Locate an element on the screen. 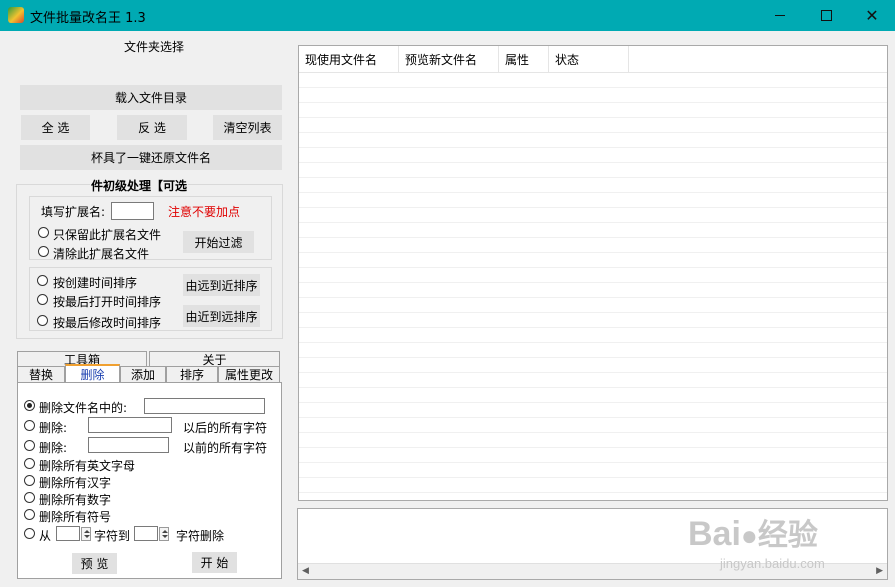  delete-before-radio is located at coordinates (29, 445).